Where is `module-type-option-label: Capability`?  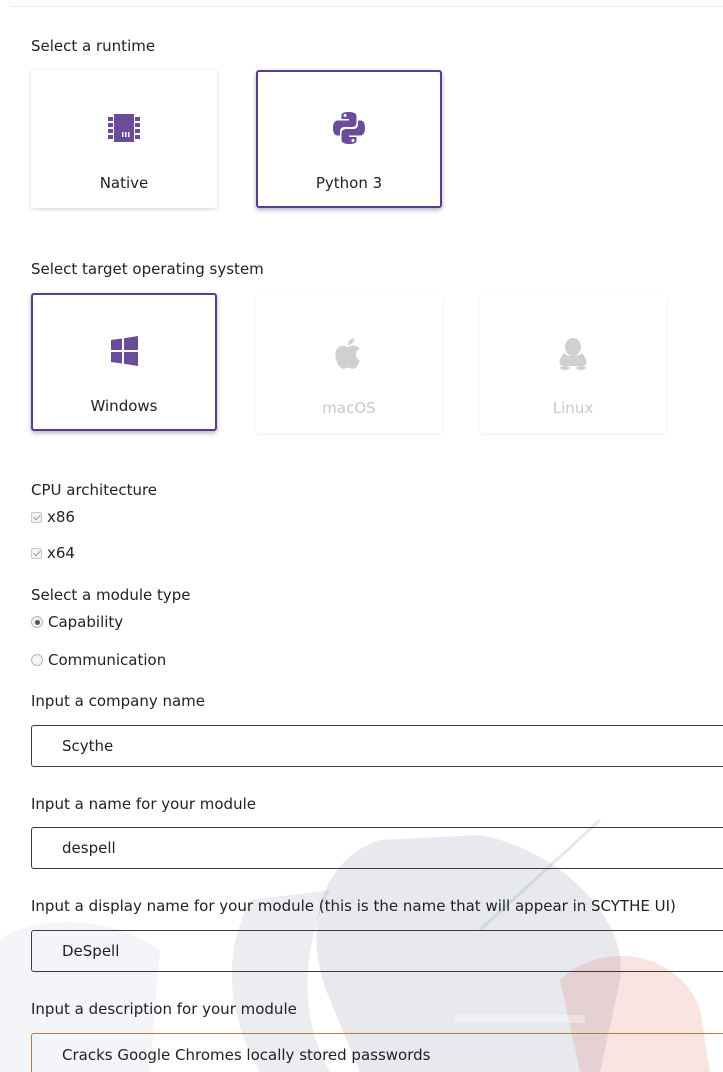
module-type-option-label: Capability is located at coordinates (86, 622).